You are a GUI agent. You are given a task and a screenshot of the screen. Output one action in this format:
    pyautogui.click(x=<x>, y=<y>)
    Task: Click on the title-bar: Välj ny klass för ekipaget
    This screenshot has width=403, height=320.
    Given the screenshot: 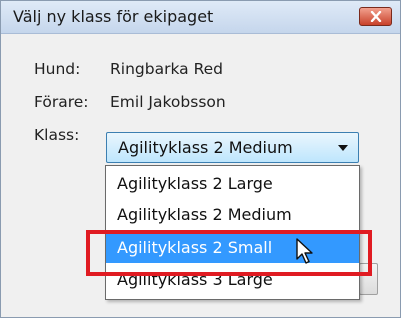 What is the action you would take?
    pyautogui.click(x=200, y=17)
    